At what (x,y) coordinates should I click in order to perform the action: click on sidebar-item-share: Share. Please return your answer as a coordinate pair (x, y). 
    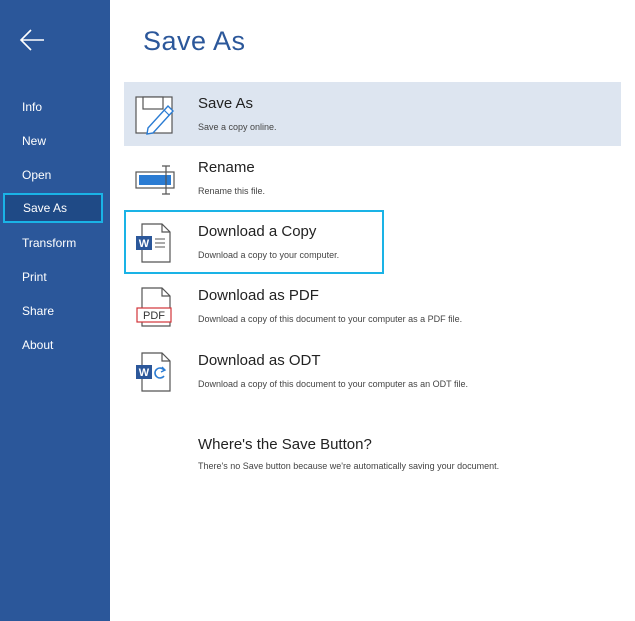
    Looking at the image, I should click on (52, 311).